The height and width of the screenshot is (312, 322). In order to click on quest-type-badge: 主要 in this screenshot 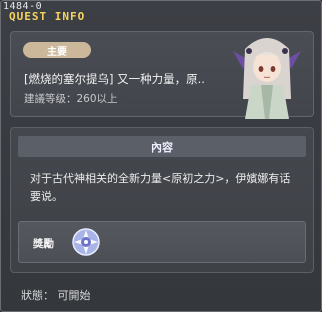, I will do `click(57, 50)`.